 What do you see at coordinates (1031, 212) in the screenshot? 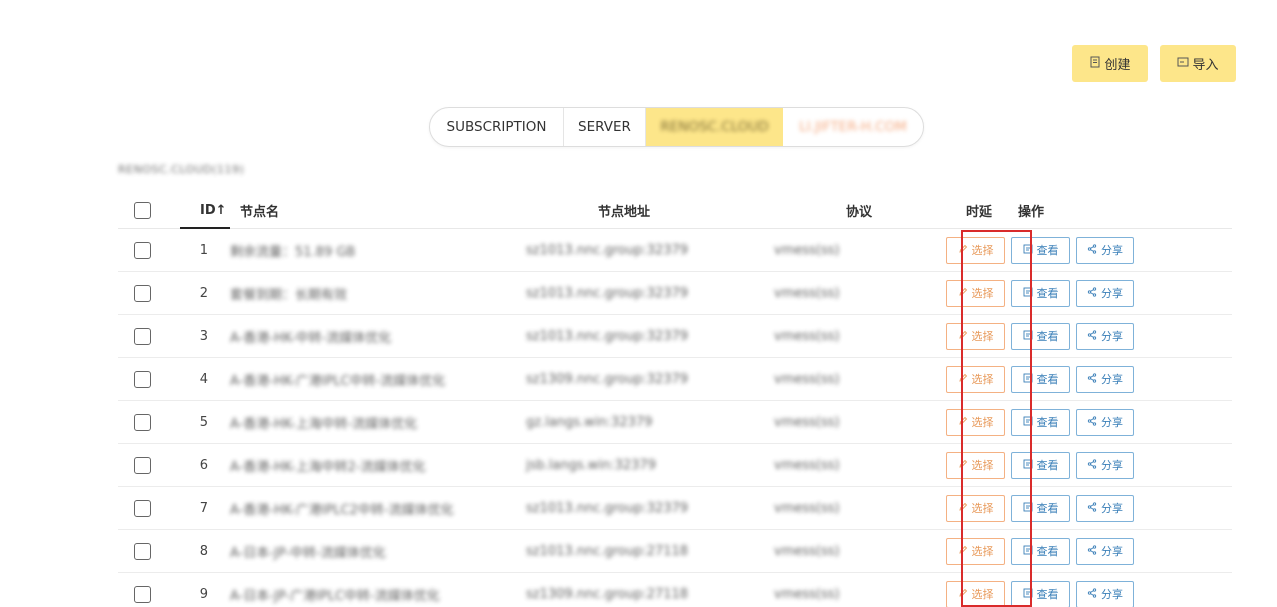
I see `header-ops: 操作` at bounding box center [1031, 212].